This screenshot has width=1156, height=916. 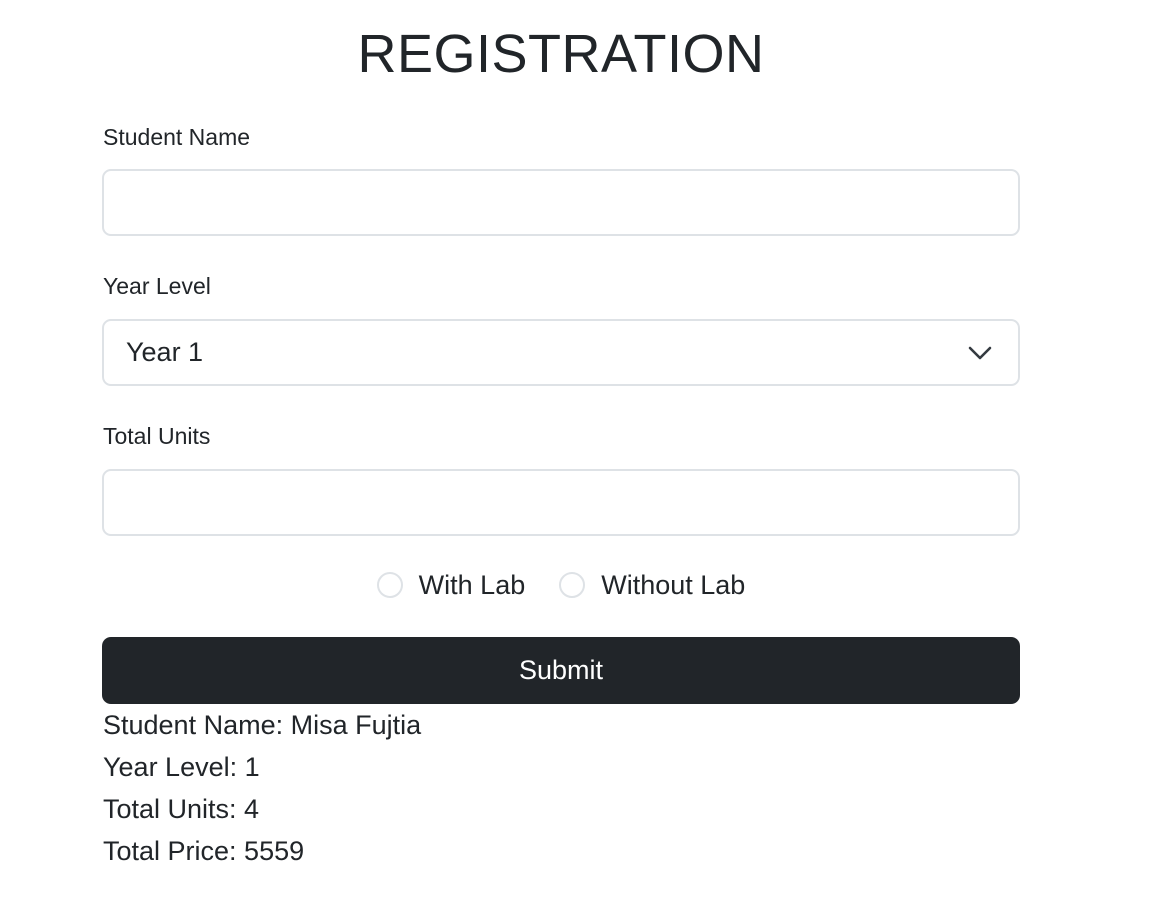 What do you see at coordinates (157, 436) in the screenshot?
I see `total-units-label: Total Units` at bounding box center [157, 436].